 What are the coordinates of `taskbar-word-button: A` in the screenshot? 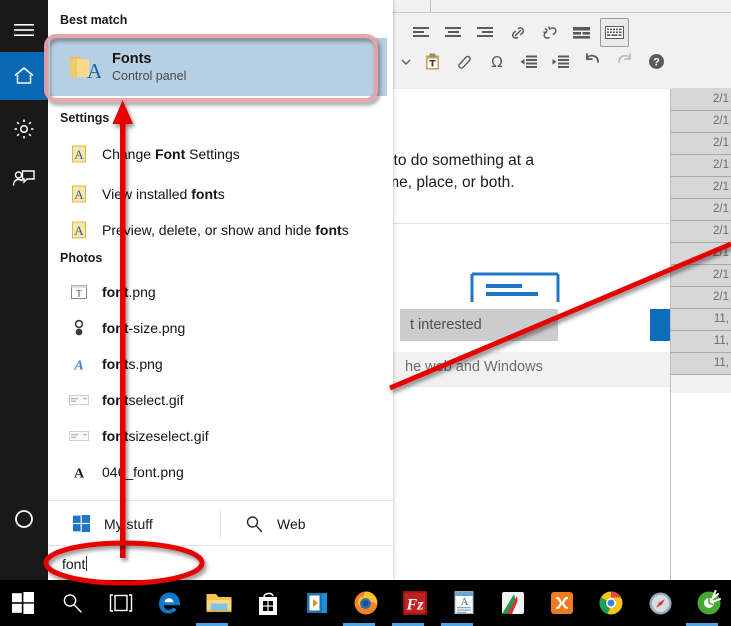 It's located at (464, 603).